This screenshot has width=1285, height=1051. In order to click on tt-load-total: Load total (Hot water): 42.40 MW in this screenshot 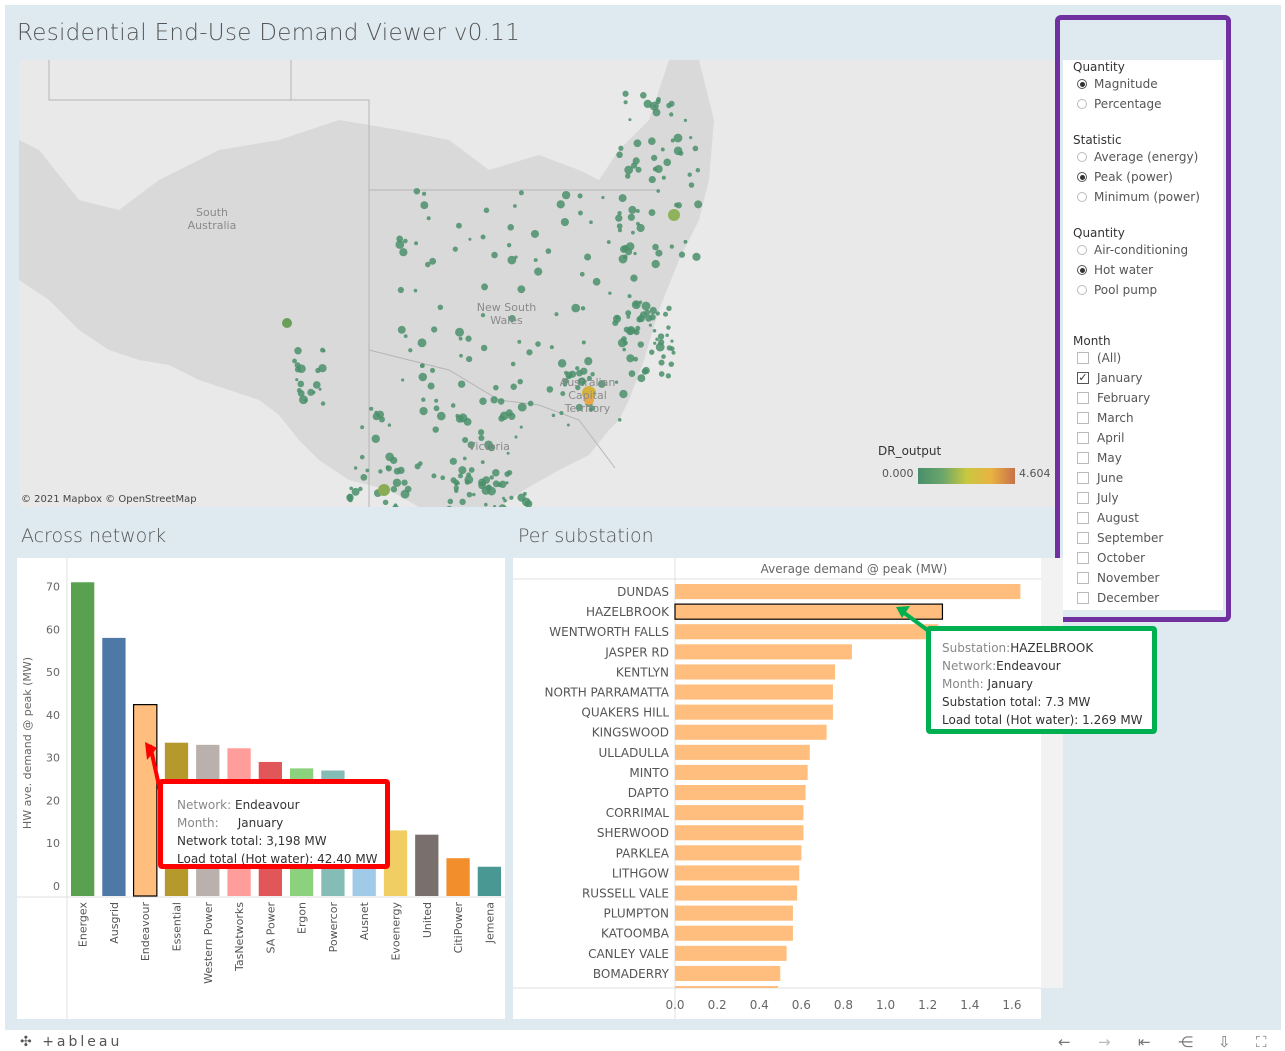, I will do `click(277, 859)`.